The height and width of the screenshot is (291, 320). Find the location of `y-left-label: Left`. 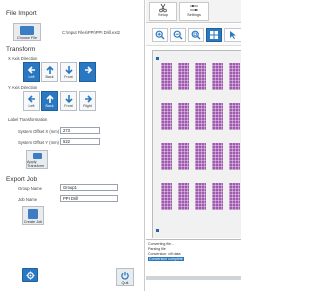

y-left-label: Left is located at coordinates (31, 106).